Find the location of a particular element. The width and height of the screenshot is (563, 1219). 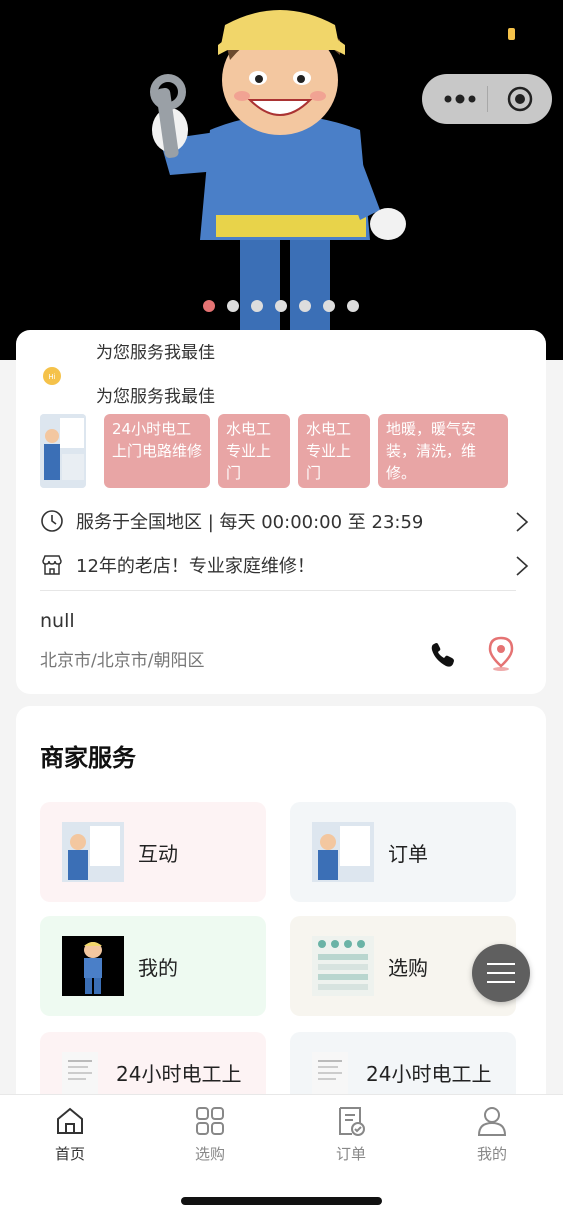

shop-address: 北京市/北京市/朝阳区 is located at coordinates (122, 661).